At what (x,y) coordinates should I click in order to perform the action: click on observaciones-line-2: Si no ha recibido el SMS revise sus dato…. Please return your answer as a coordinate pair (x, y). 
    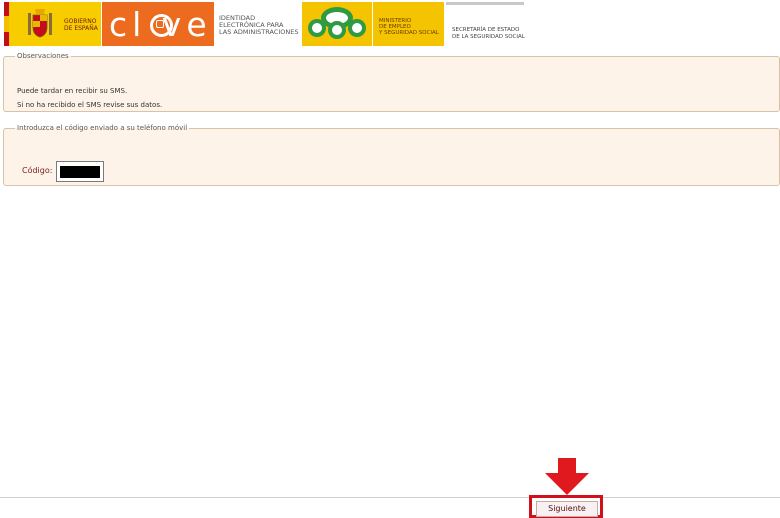
    Looking at the image, I should click on (90, 105).